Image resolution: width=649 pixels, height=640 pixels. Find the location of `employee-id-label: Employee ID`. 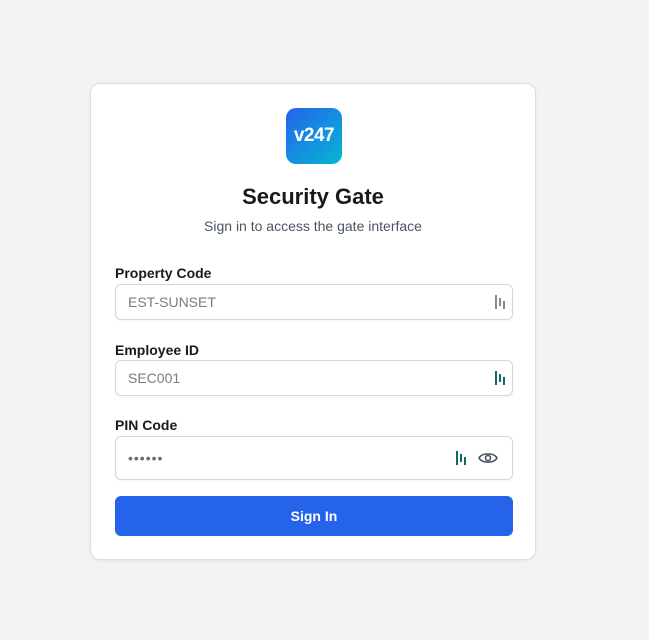

employee-id-label: Employee ID is located at coordinates (157, 350).